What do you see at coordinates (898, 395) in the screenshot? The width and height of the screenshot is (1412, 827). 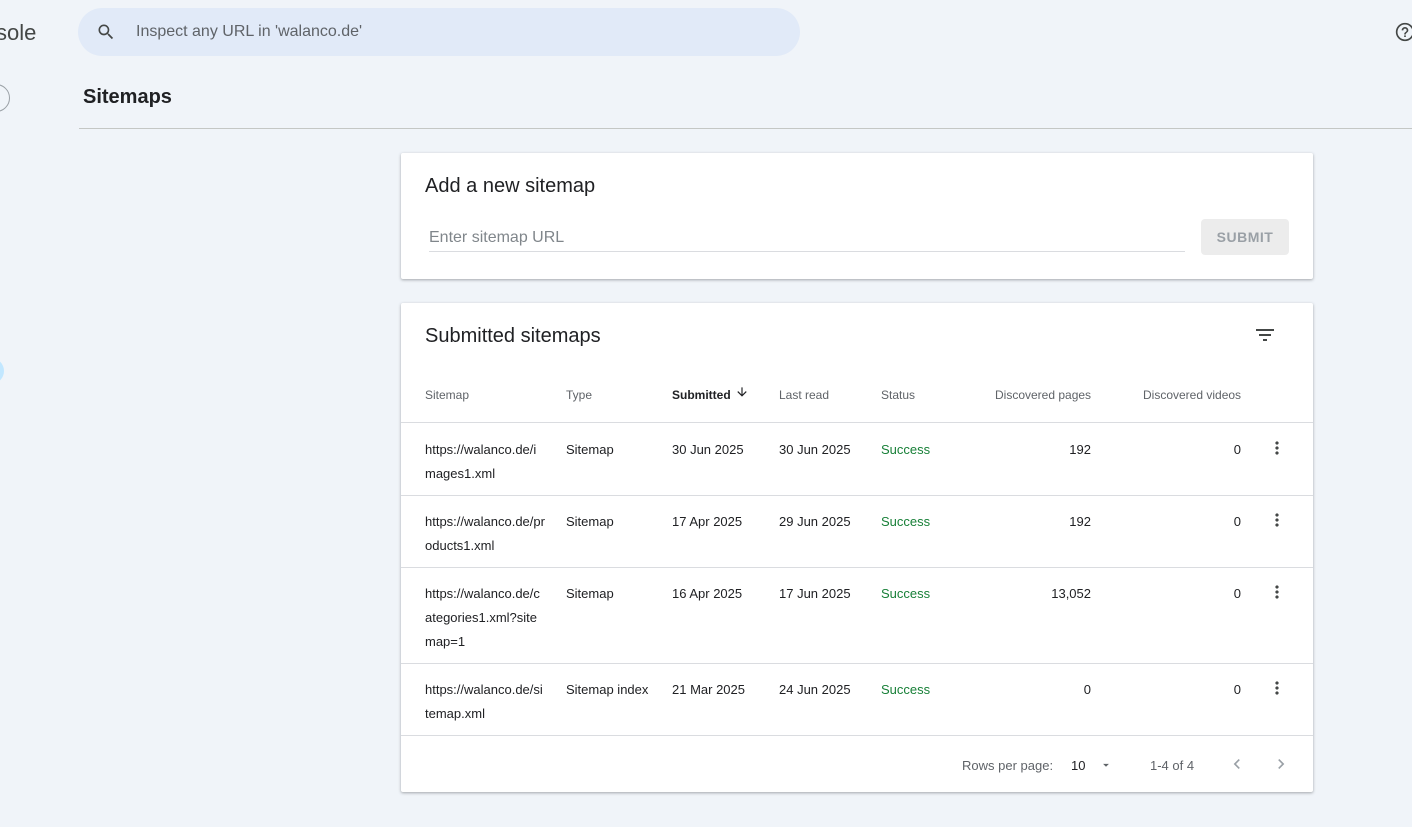 I see `column-status: Status` at bounding box center [898, 395].